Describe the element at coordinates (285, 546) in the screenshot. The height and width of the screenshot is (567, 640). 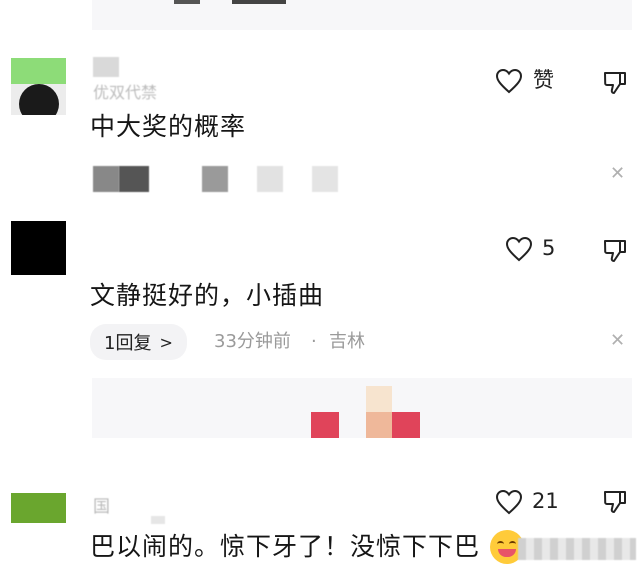
I see `comment-text: 巴以闹的。惊下牙了！没惊下下巴` at that location.